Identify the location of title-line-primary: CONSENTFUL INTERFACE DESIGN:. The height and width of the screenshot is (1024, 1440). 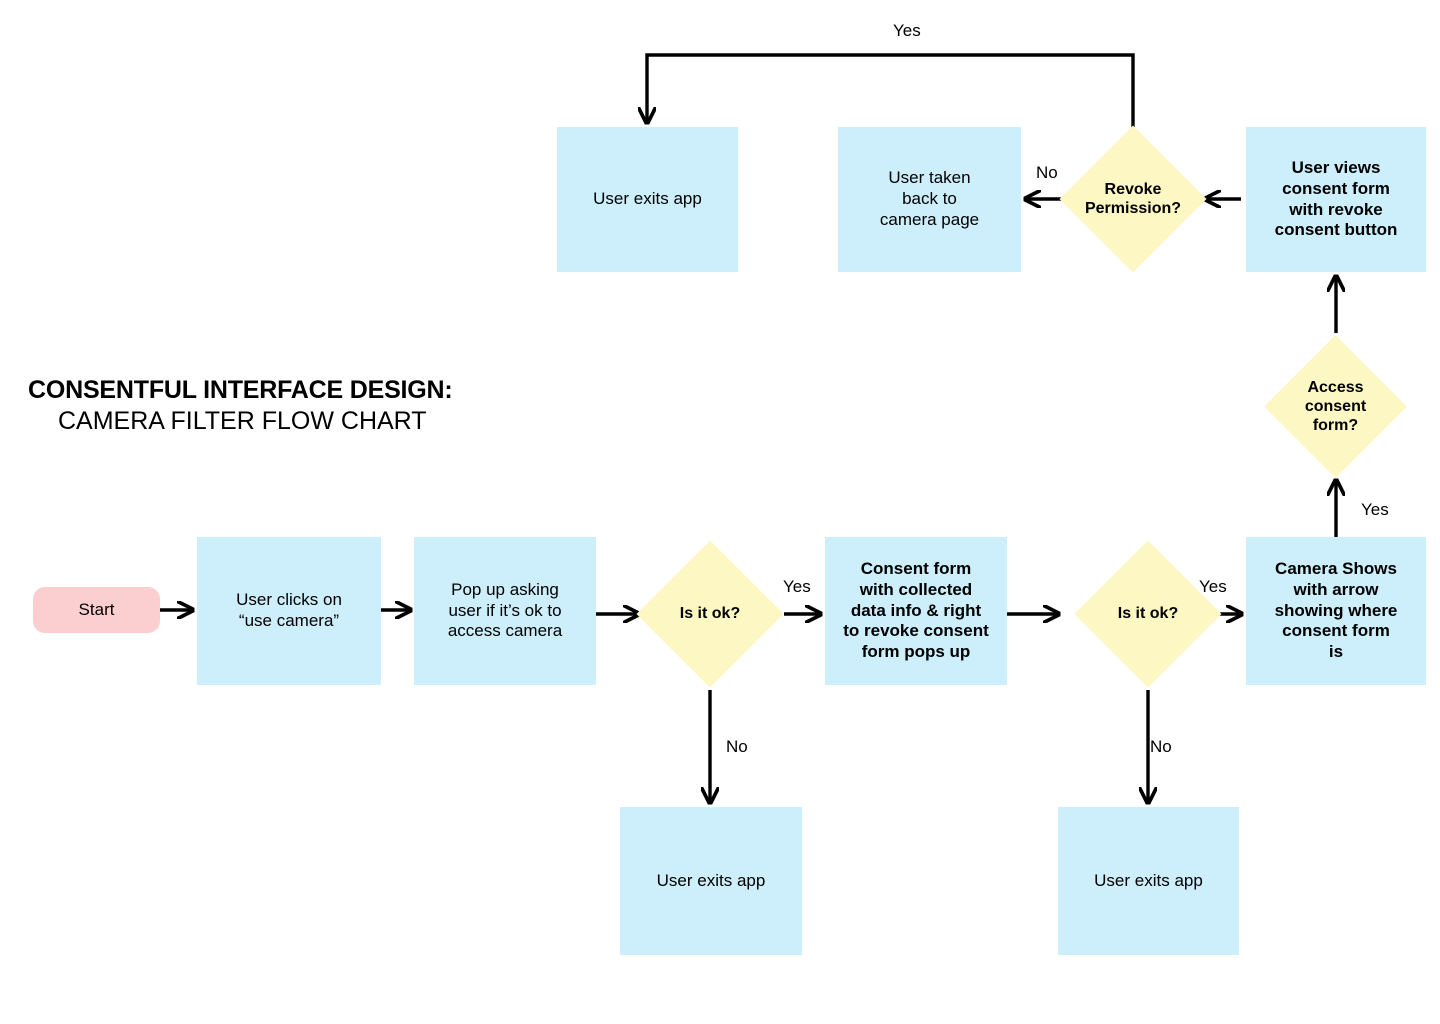
(240, 390).